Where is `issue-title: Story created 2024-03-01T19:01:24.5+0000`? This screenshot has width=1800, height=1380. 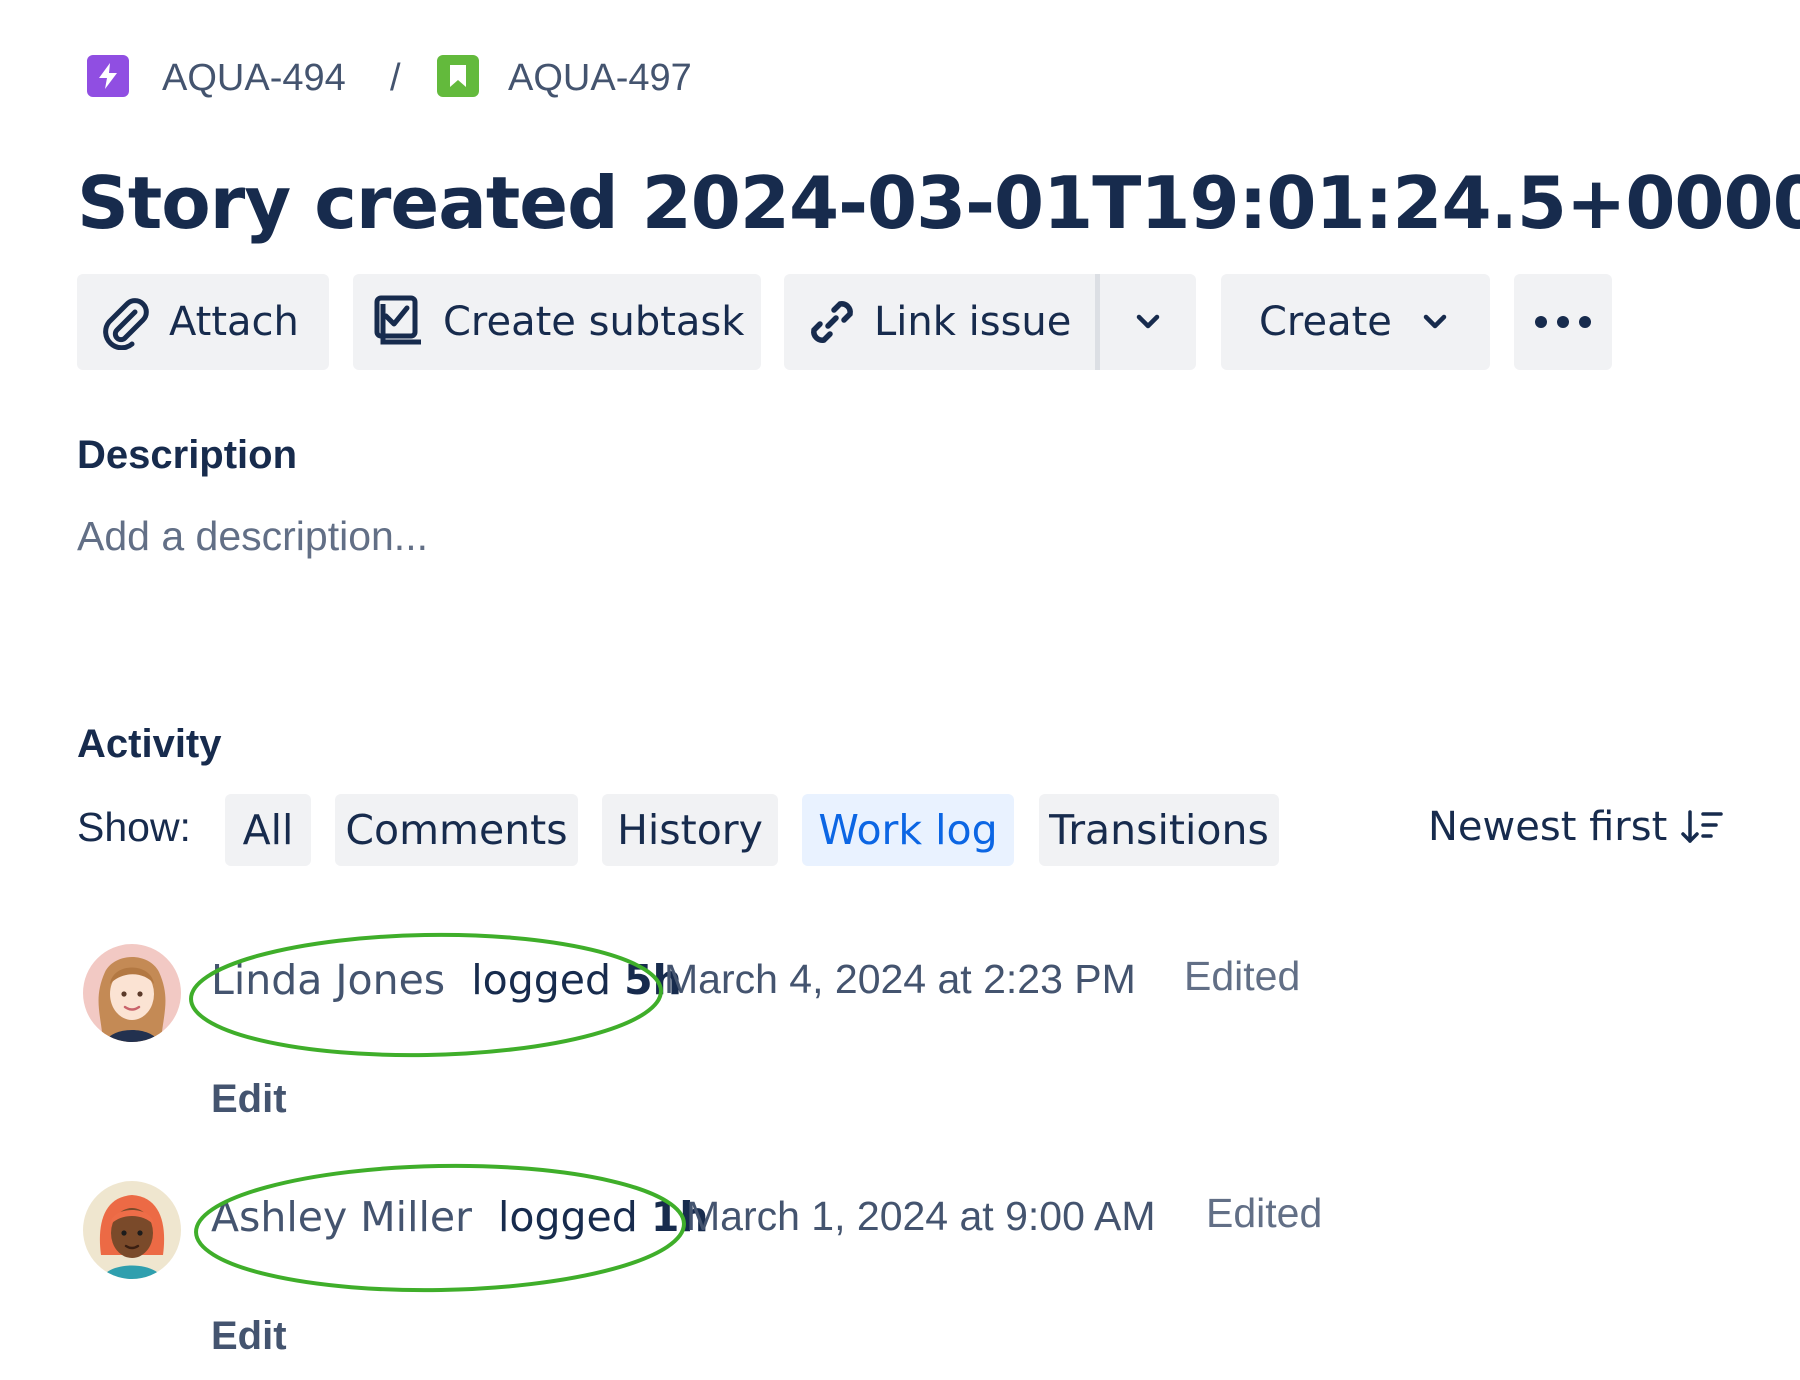
issue-title: Story created 2024-03-01T19:01:24.5+0000 is located at coordinates (938, 203).